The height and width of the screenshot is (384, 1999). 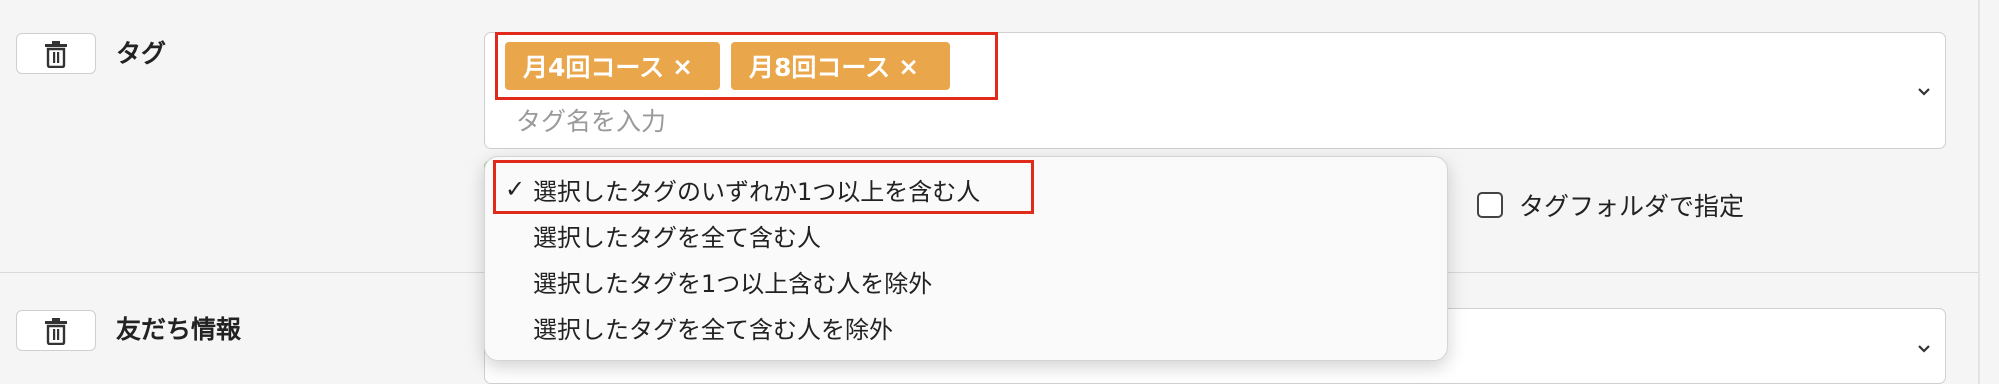 What do you see at coordinates (1632, 206) in the screenshot?
I see `tag-folder-checkbox-label: タグフォルダで指定` at bounding box center [1632, 206].